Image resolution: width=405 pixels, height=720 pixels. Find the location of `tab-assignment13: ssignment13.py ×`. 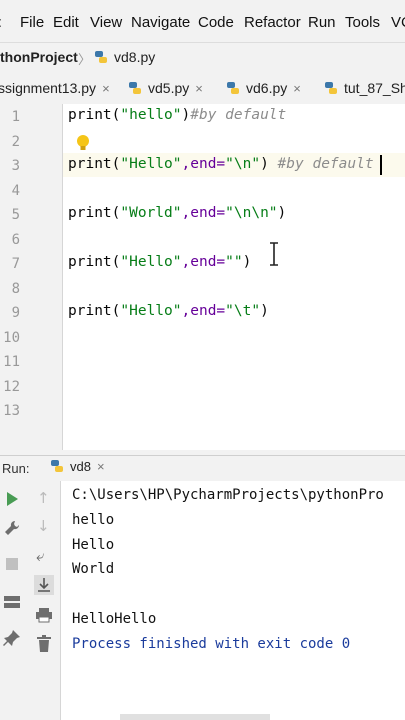

tab-assignment13: ssignment13.py × is located at coordinates (55, 88).